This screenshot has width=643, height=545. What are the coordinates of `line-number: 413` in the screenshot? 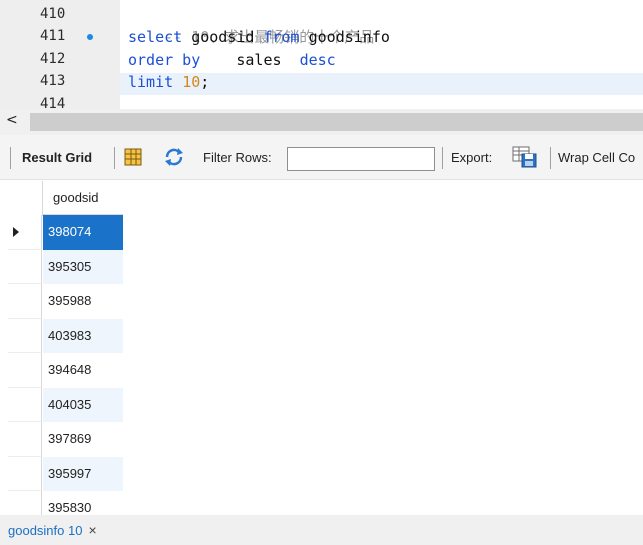 It's located at (60, 82).